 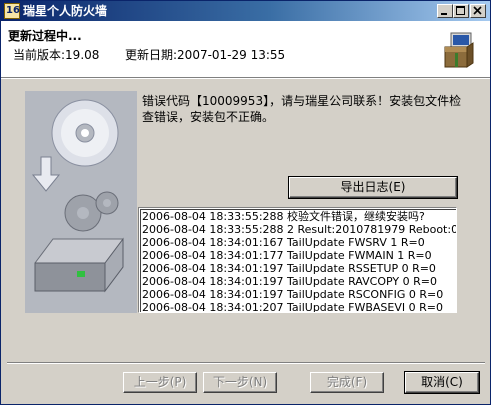 I want to click on update-date: 更新日期:2007-01-29 13:55, so click(x=205, y=55).